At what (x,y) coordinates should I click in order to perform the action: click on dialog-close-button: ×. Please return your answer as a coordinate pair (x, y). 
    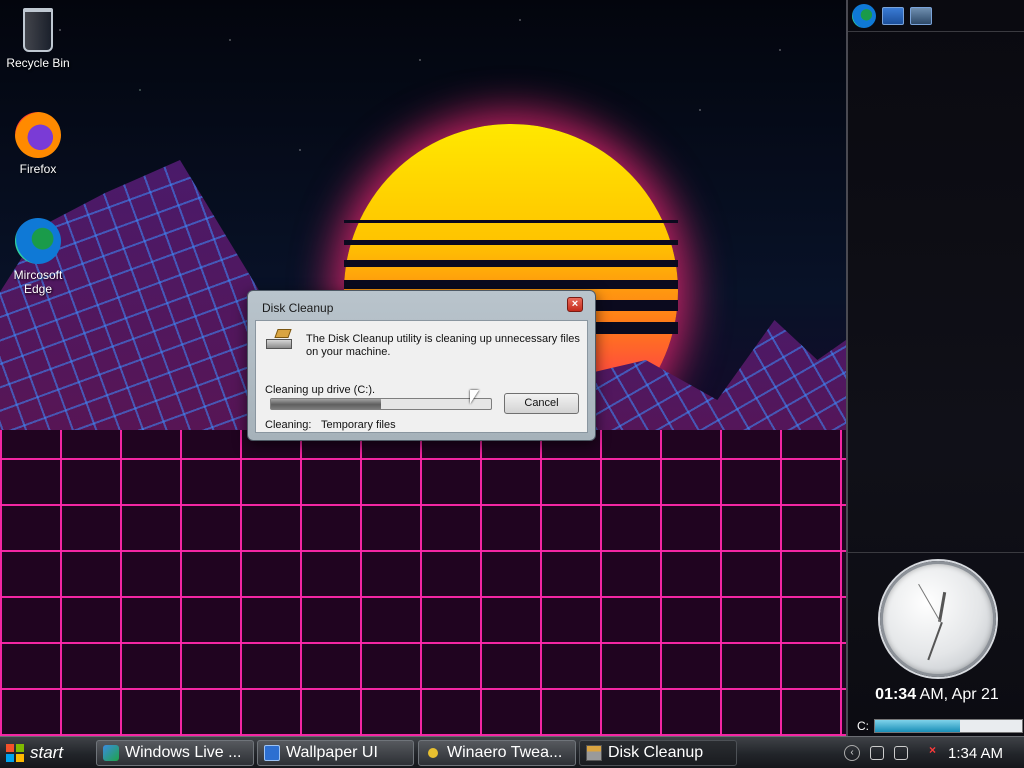
    Looking at the image, I should click on (575, 304).